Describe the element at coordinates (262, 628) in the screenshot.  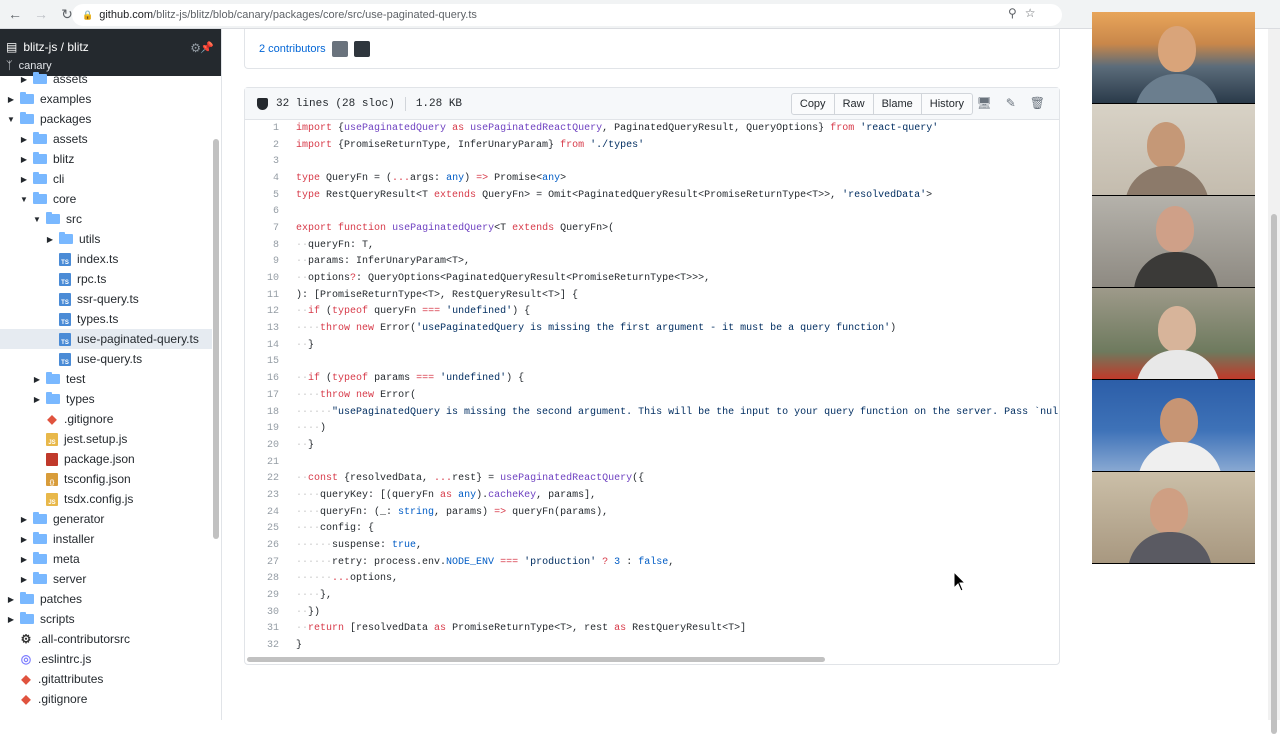
I see `line-number: 31` at that location.